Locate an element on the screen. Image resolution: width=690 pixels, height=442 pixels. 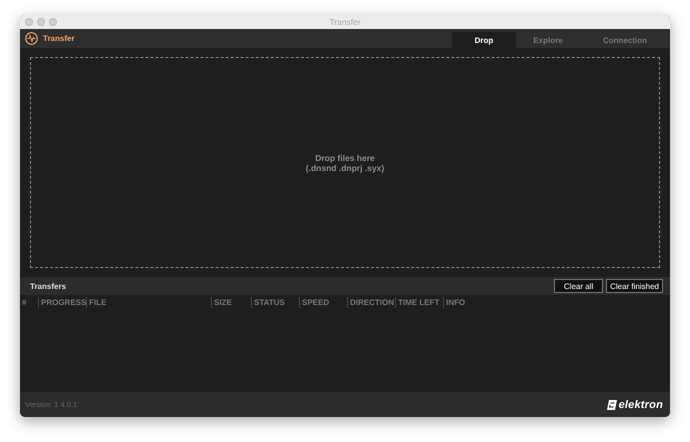
window-title: Transfer is located at coordinates (345, 22).